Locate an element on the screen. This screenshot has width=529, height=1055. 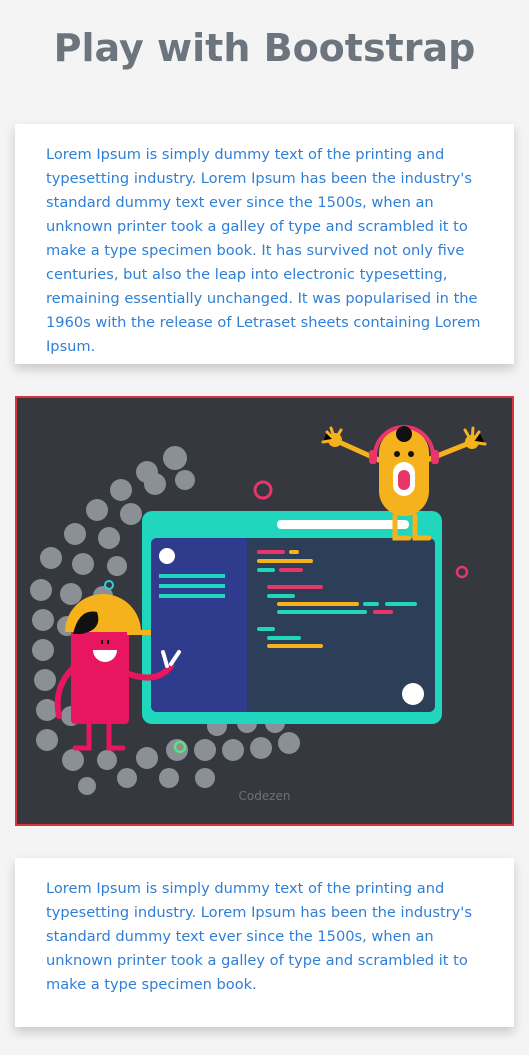
ring-pink-small is located at coordinates (462, 572).